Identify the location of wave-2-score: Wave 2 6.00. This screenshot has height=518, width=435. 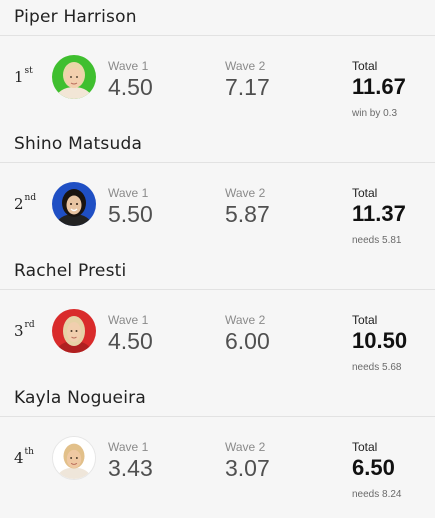
(247, 334).